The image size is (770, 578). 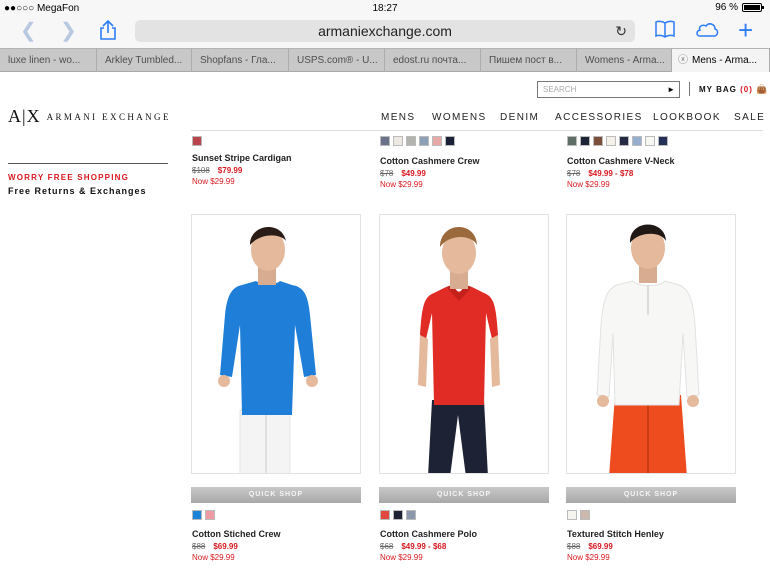 I want to click on product-prices: $68 $49.99 - $68, so click(x=413, y=546).